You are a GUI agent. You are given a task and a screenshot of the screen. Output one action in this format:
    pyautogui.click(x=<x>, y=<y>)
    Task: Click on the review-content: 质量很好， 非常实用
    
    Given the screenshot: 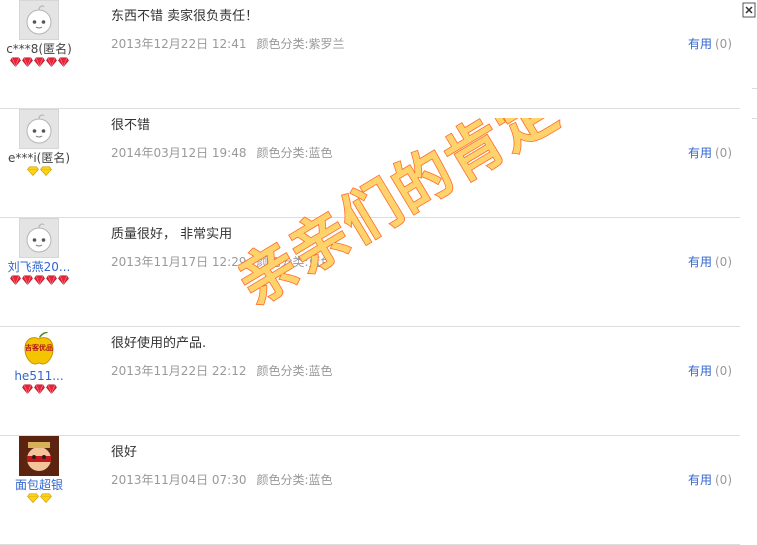 What is the action you would take?
    pyautogui.click(x=172, y=234)
    